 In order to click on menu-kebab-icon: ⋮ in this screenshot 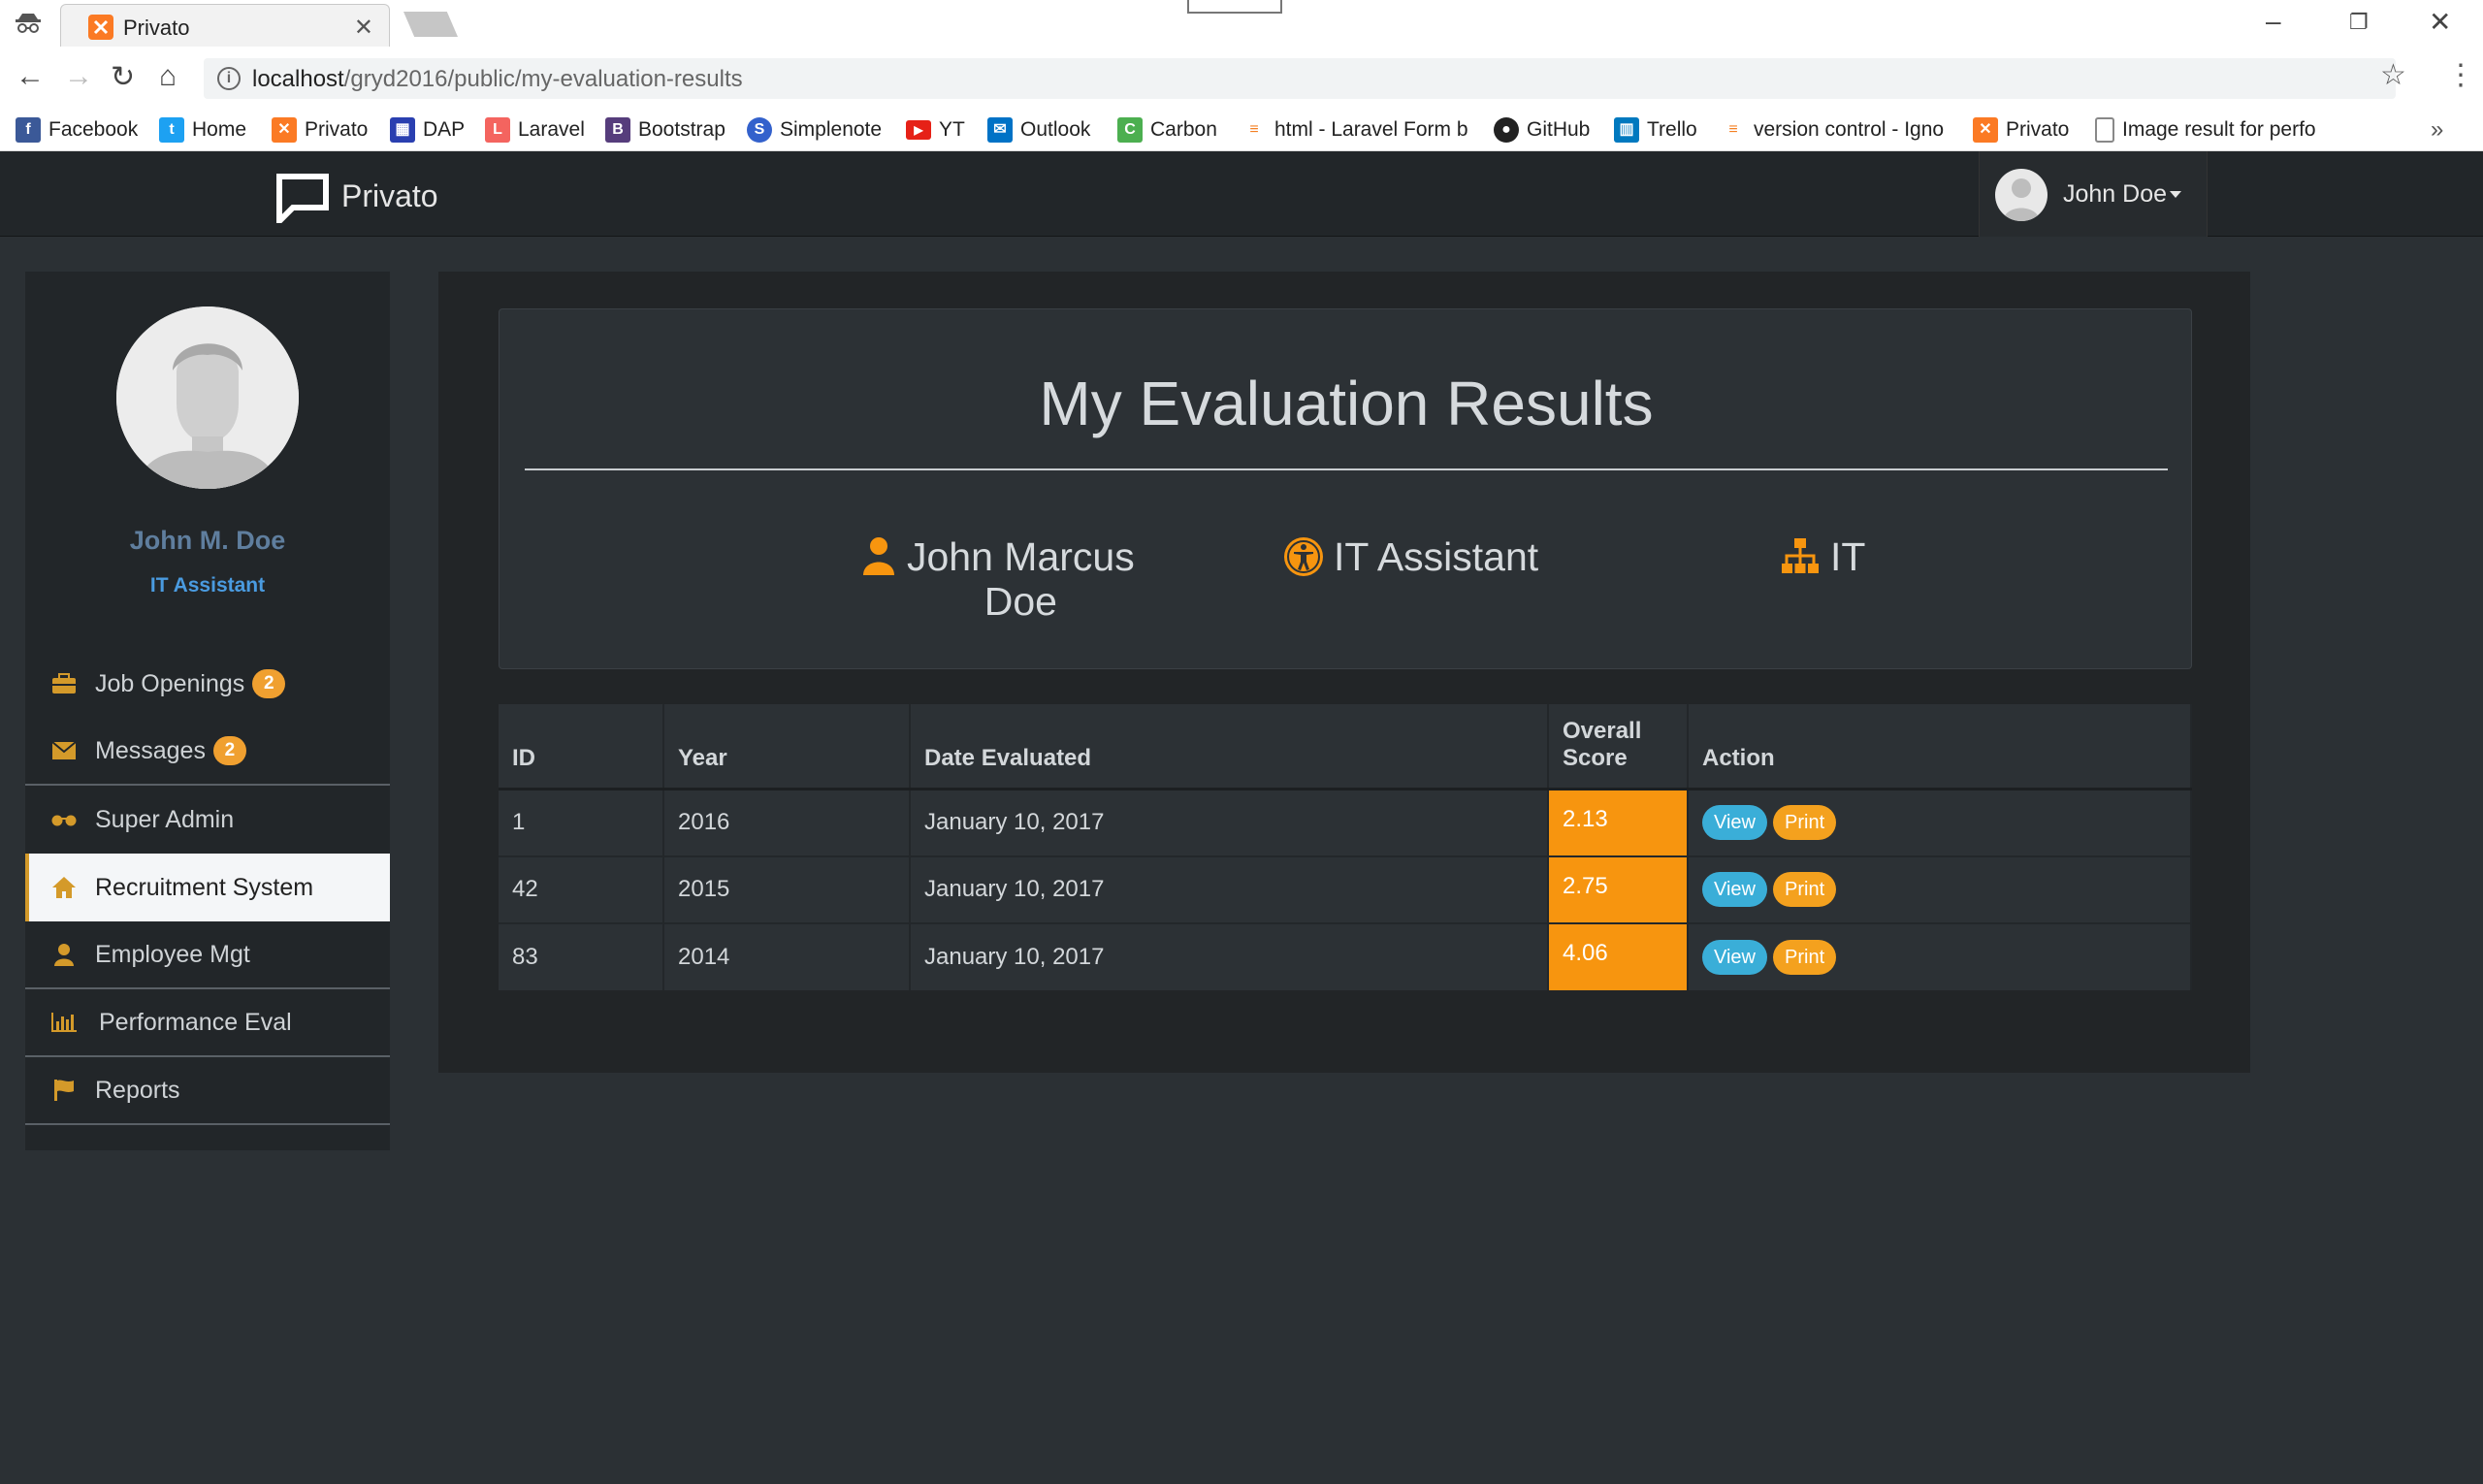, I will do `click(2461, 75)`.